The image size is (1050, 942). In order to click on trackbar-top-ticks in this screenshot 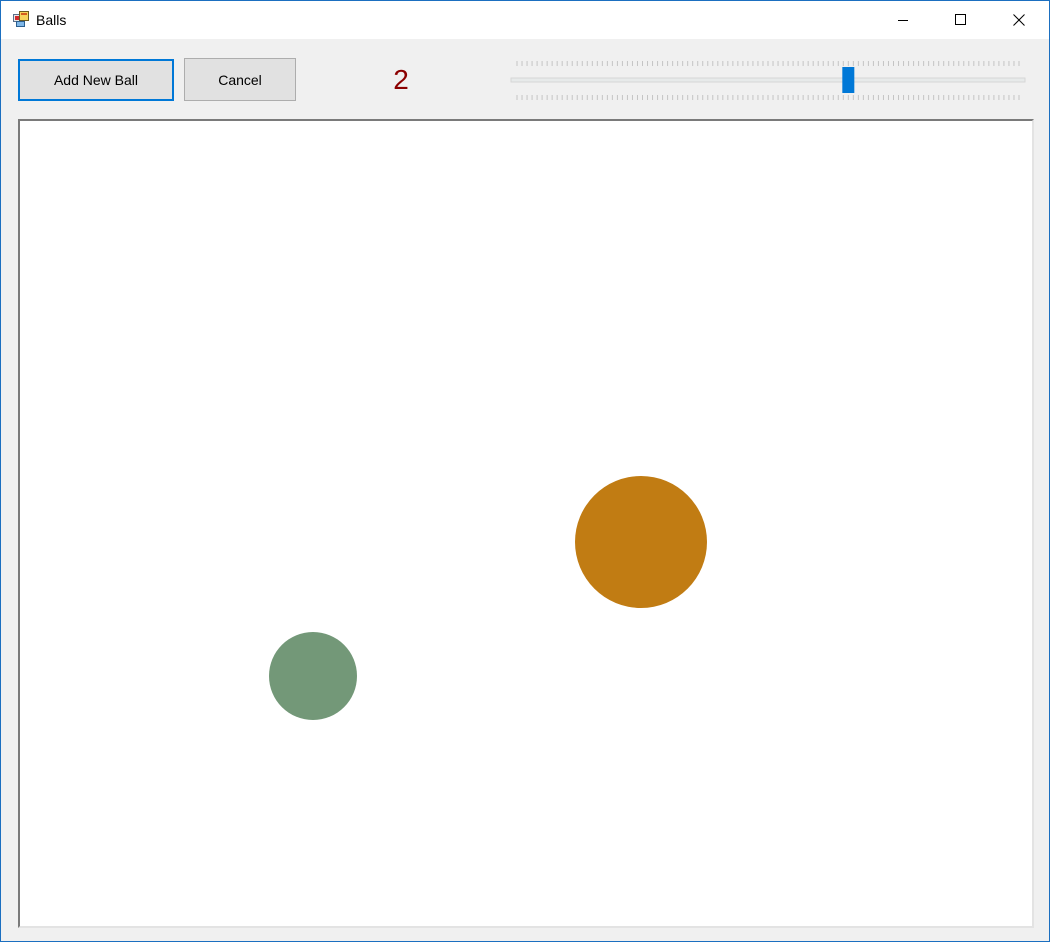, I will do `click(768, 63)`.